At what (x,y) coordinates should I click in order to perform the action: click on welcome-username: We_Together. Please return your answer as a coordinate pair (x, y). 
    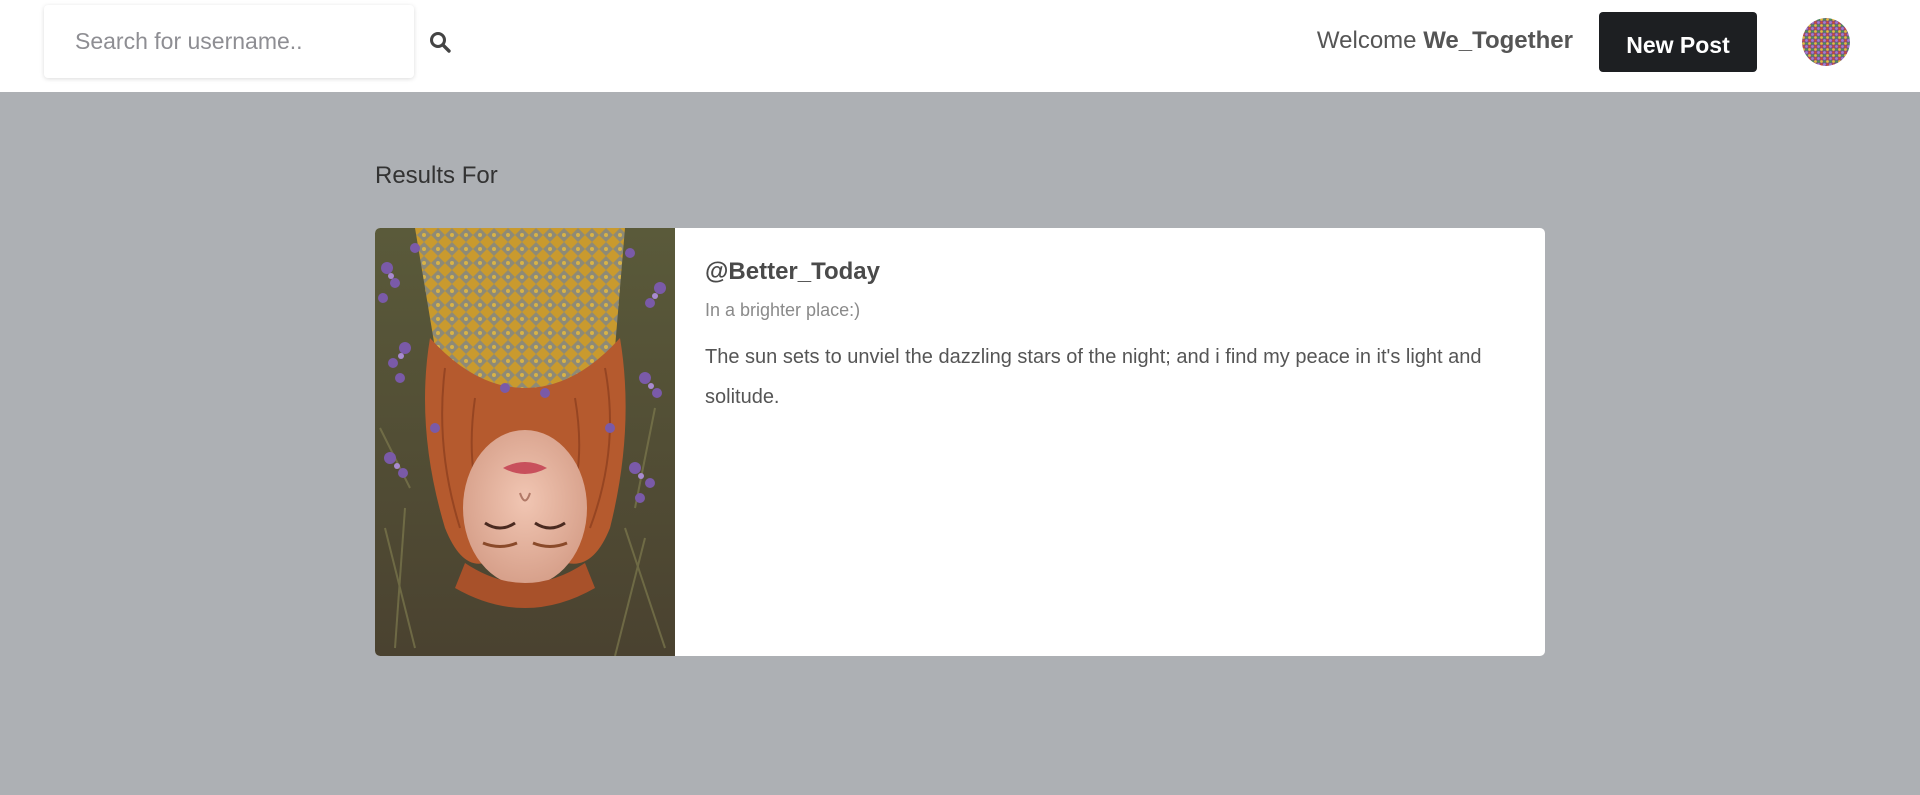
    Looking at the image, I should click on (1498, 40).